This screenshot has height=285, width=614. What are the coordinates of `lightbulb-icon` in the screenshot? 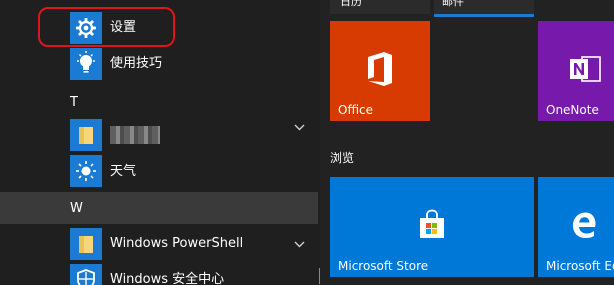 It's located at (86, 62).